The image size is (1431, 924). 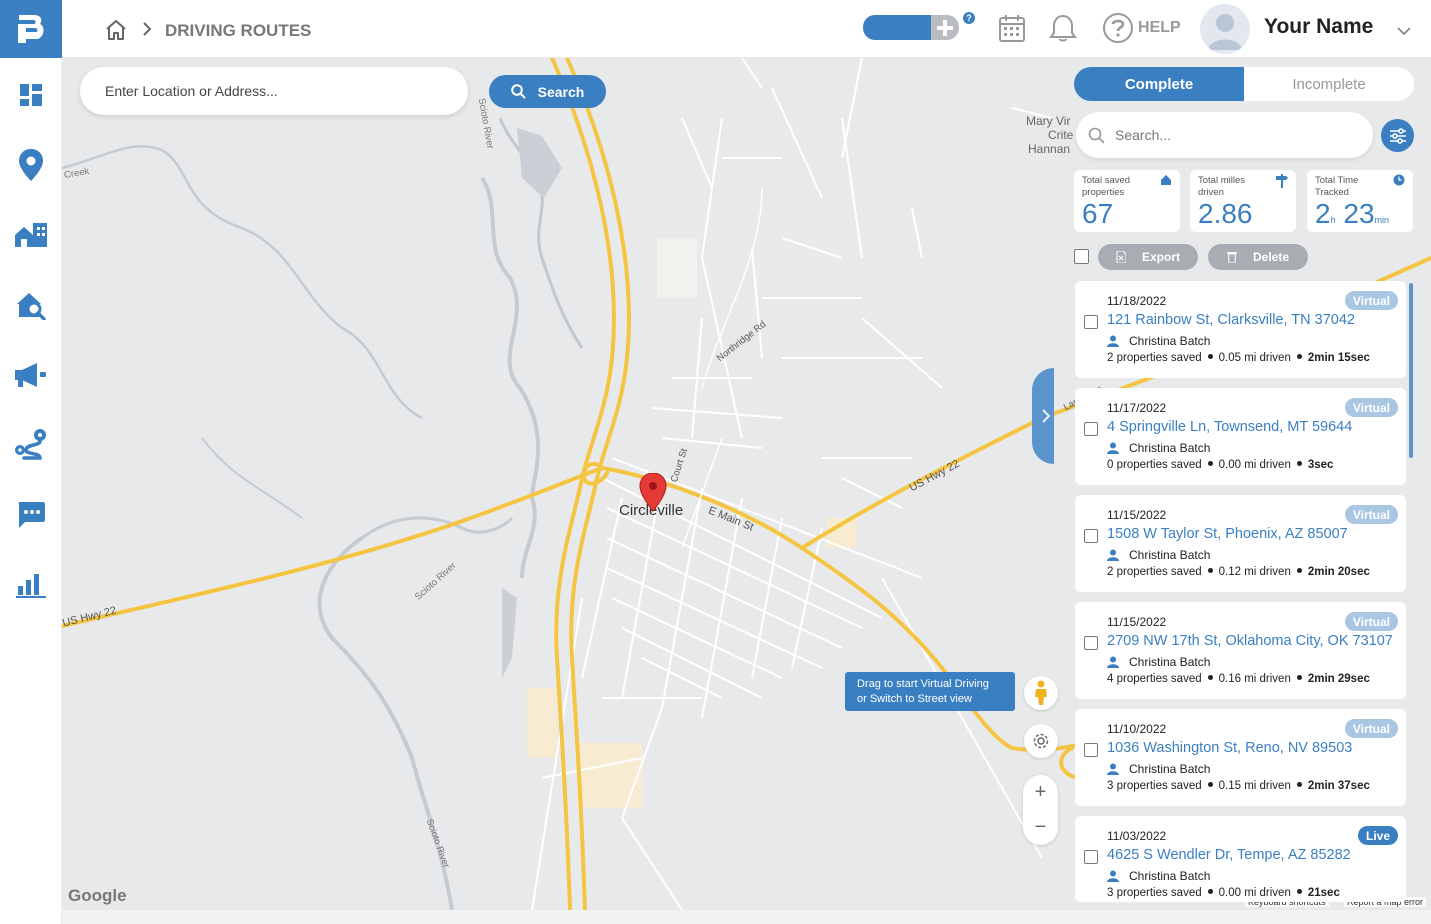 What do you see at coordinates (914, 699) in the screenshot?
I see `tooltip-line: or Switch to Street view` at bounding box center [914, 699].